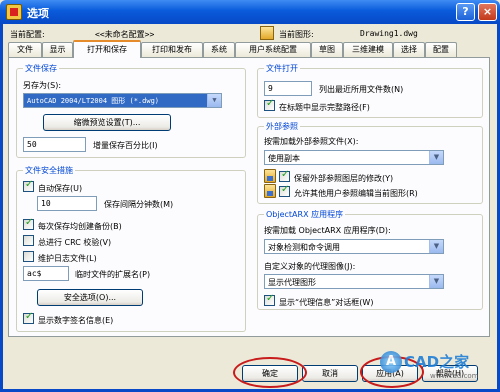  What do you see at coordinates (67, 203) in the screenshot?
I see `autosave-minutes-input: 10` at bounding box center [67, 203].